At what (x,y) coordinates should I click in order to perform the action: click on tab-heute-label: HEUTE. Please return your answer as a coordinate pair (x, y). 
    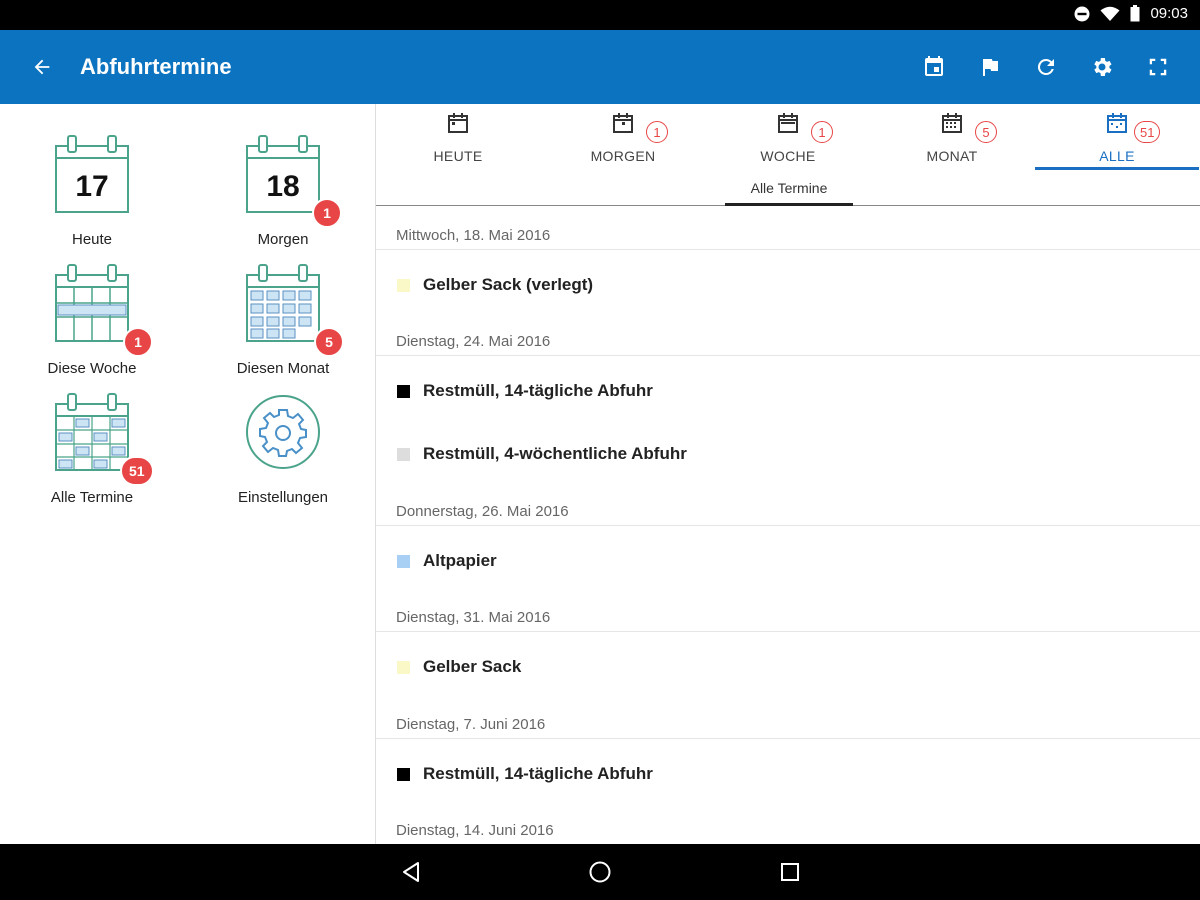
    Looking at the image, I should click on (458, 156).